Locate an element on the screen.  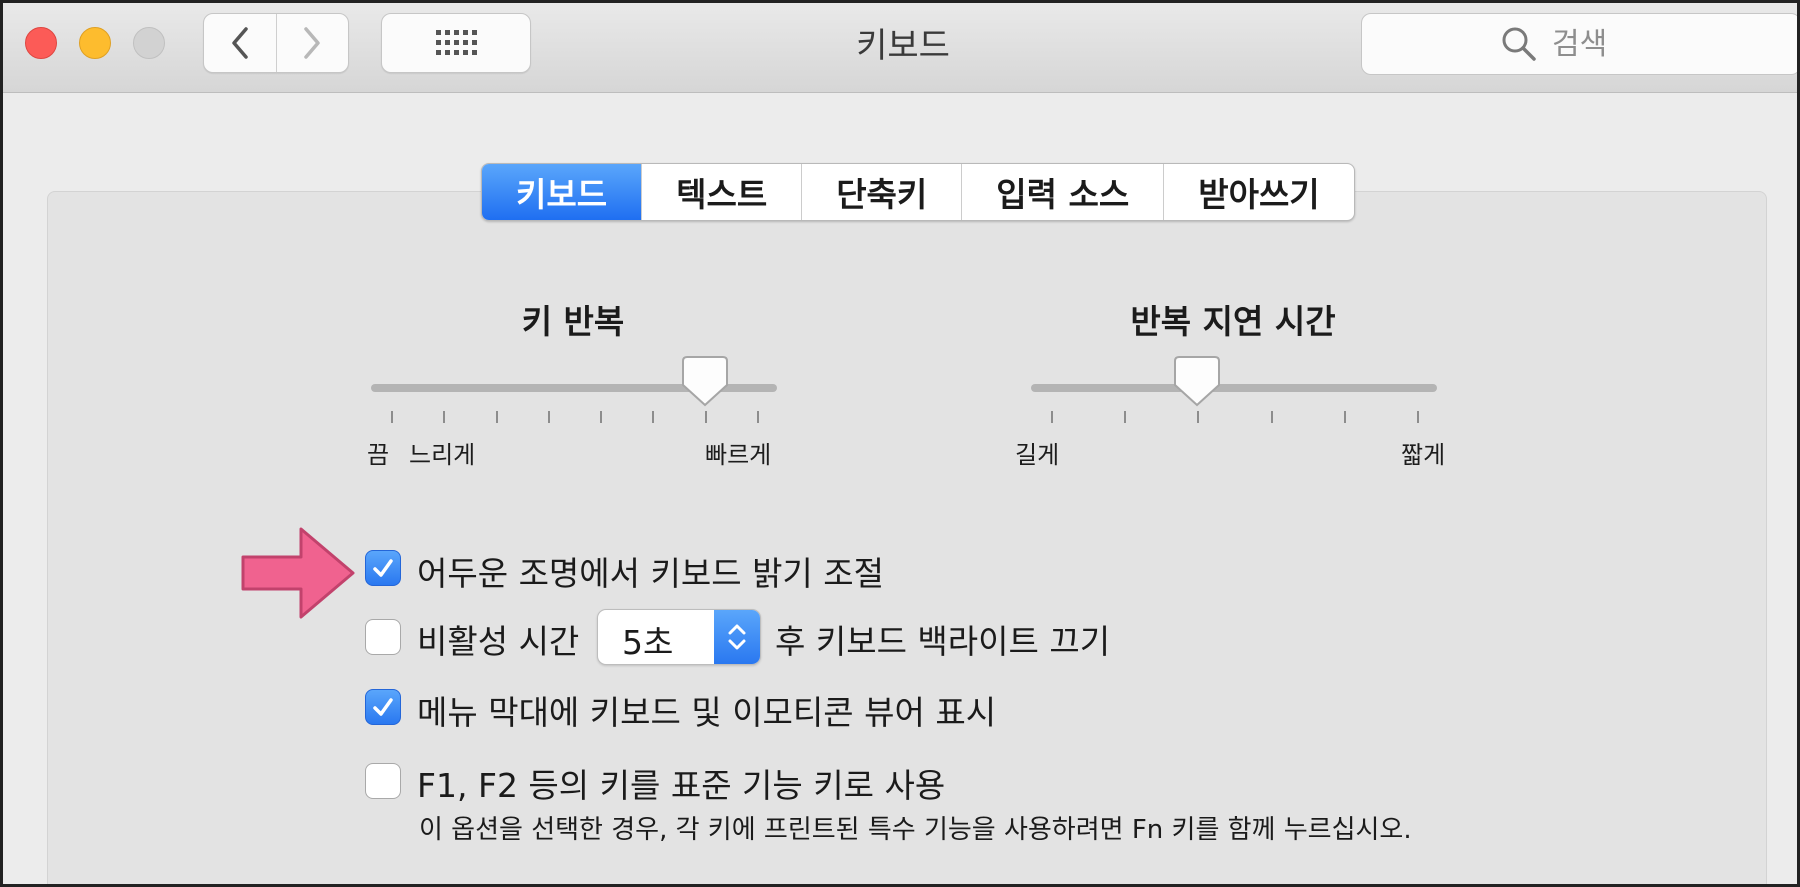
fn-keys-label: F1, F2 등의 키를 표준 기능 키로 사용 is located at coordinates (681, 785).